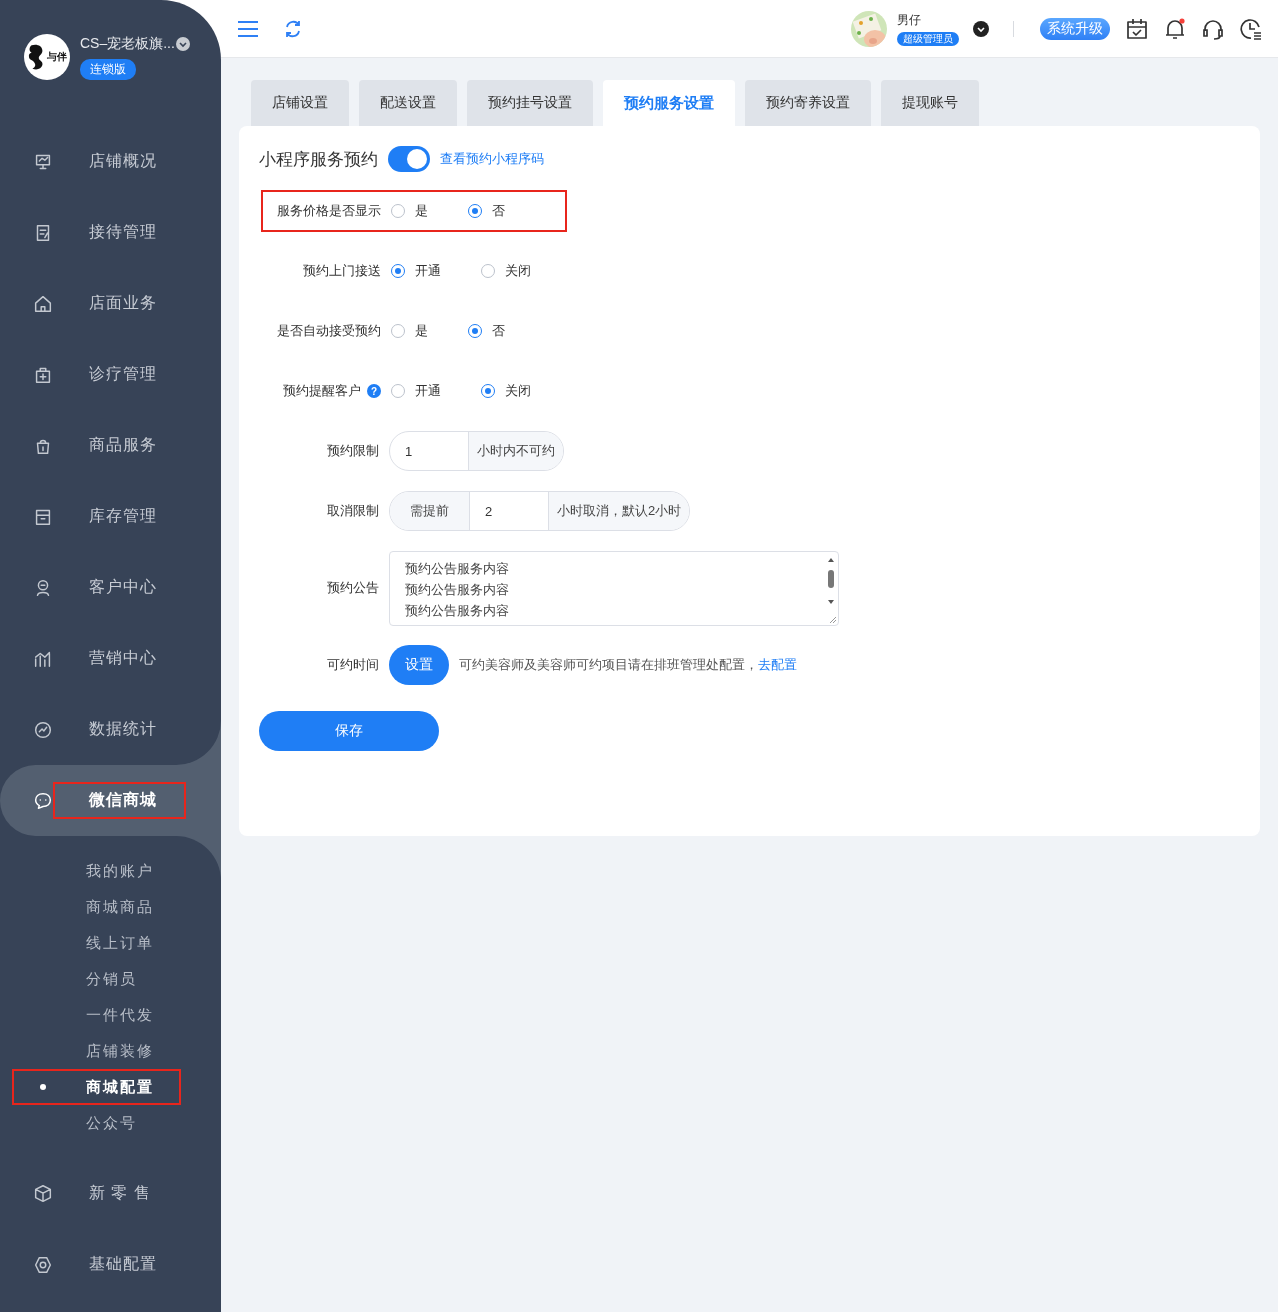 This screenshot has height=1312, width=1278. What do you see at coordinates (110, 800) in the screenshot?
I see `menu-item: 微信商城` at bounding box center [110, 800].